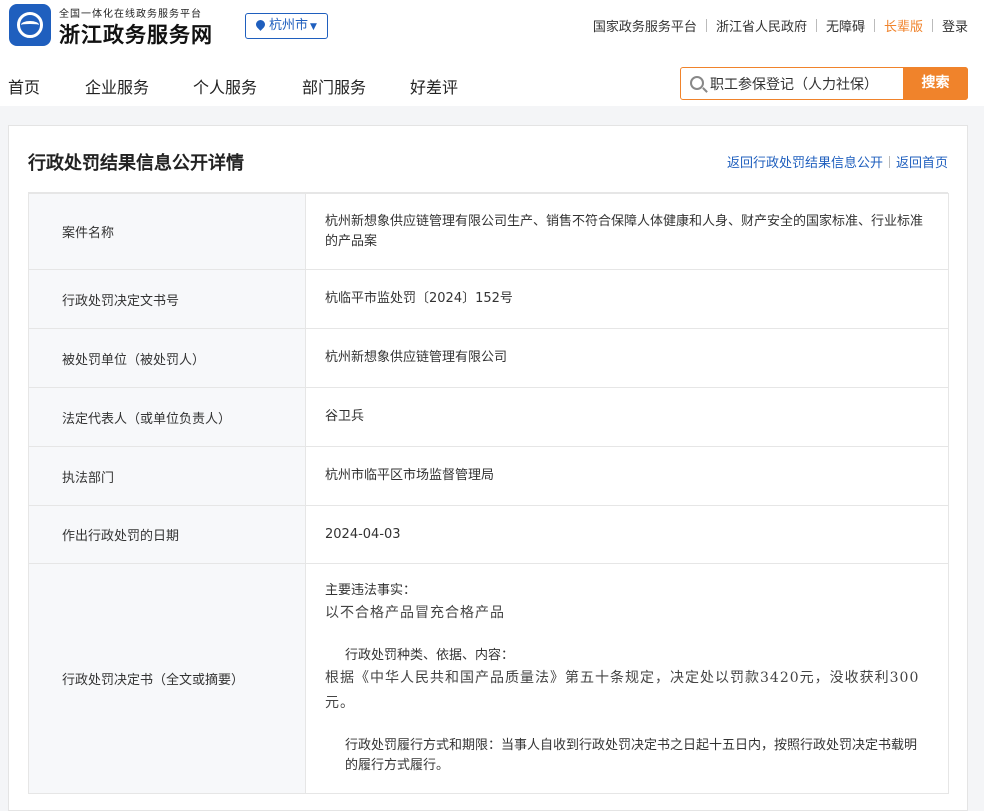 This screenshot has height=811, width=984. Describe the element at coordinates (371, 590) in the screenshot. I see `facts-heading: 主要违法事实：` at that location.